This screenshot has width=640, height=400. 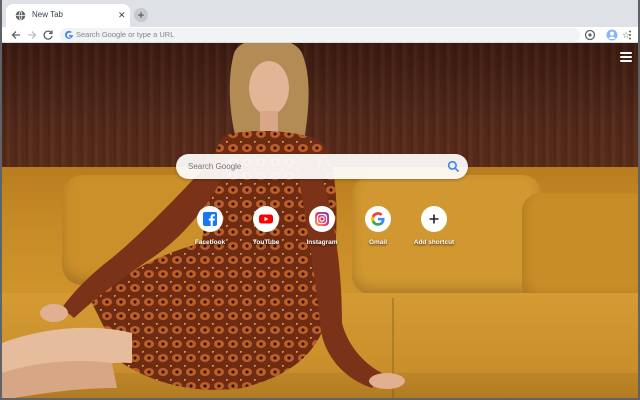 I want to click on toolbar: Search Google or type a URL ☆, so click(x=320, y=35).